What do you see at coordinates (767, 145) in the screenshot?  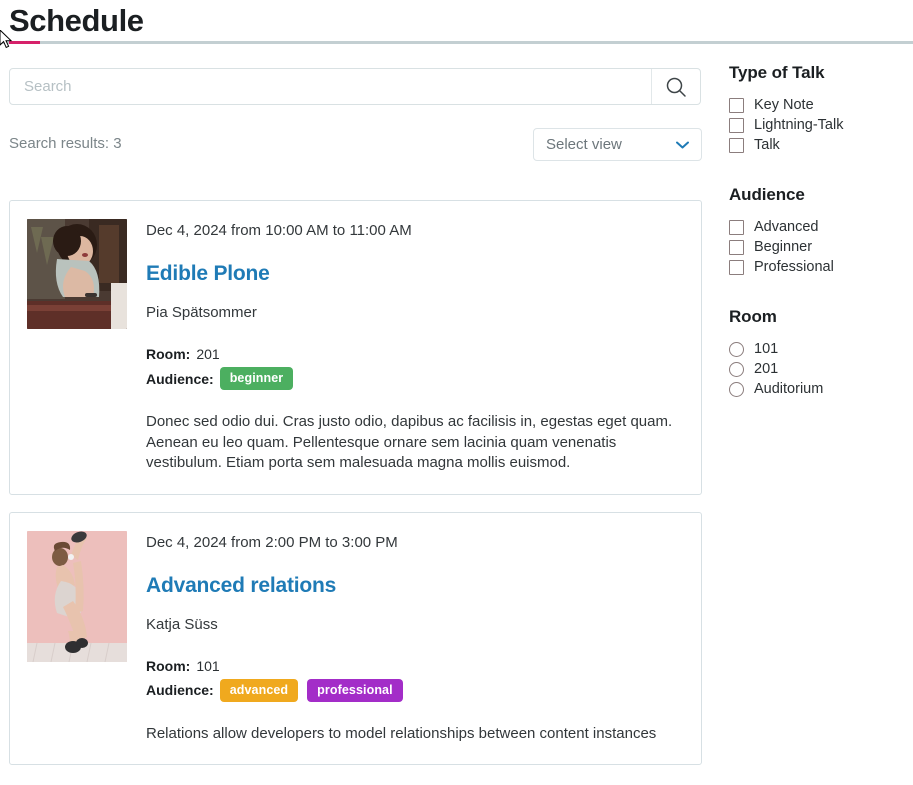 I see `filter-option-label: Talk` at bounding box center [767, 145].